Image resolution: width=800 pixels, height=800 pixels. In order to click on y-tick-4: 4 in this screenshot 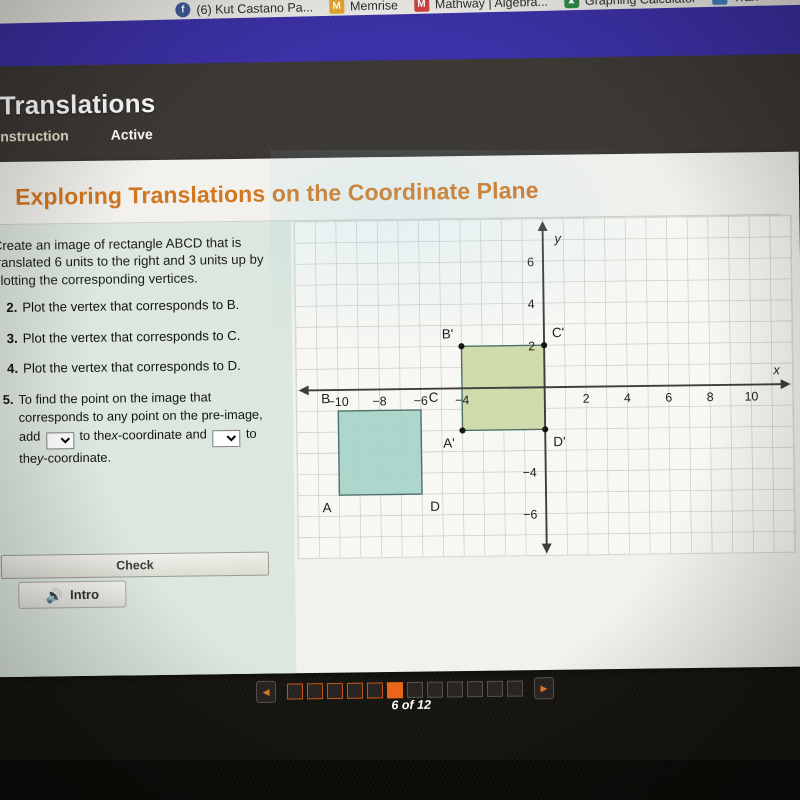, I will do `click(531, 304)`.